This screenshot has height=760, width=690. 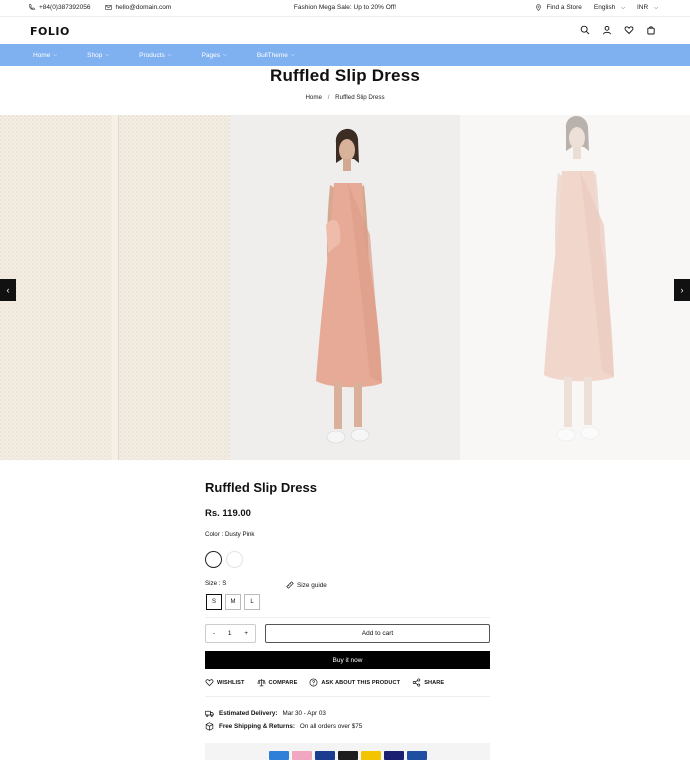 What do you see at coordinates (618, 30) in the screenshot?
I see `header-icons` at bounding box center [618, 30].